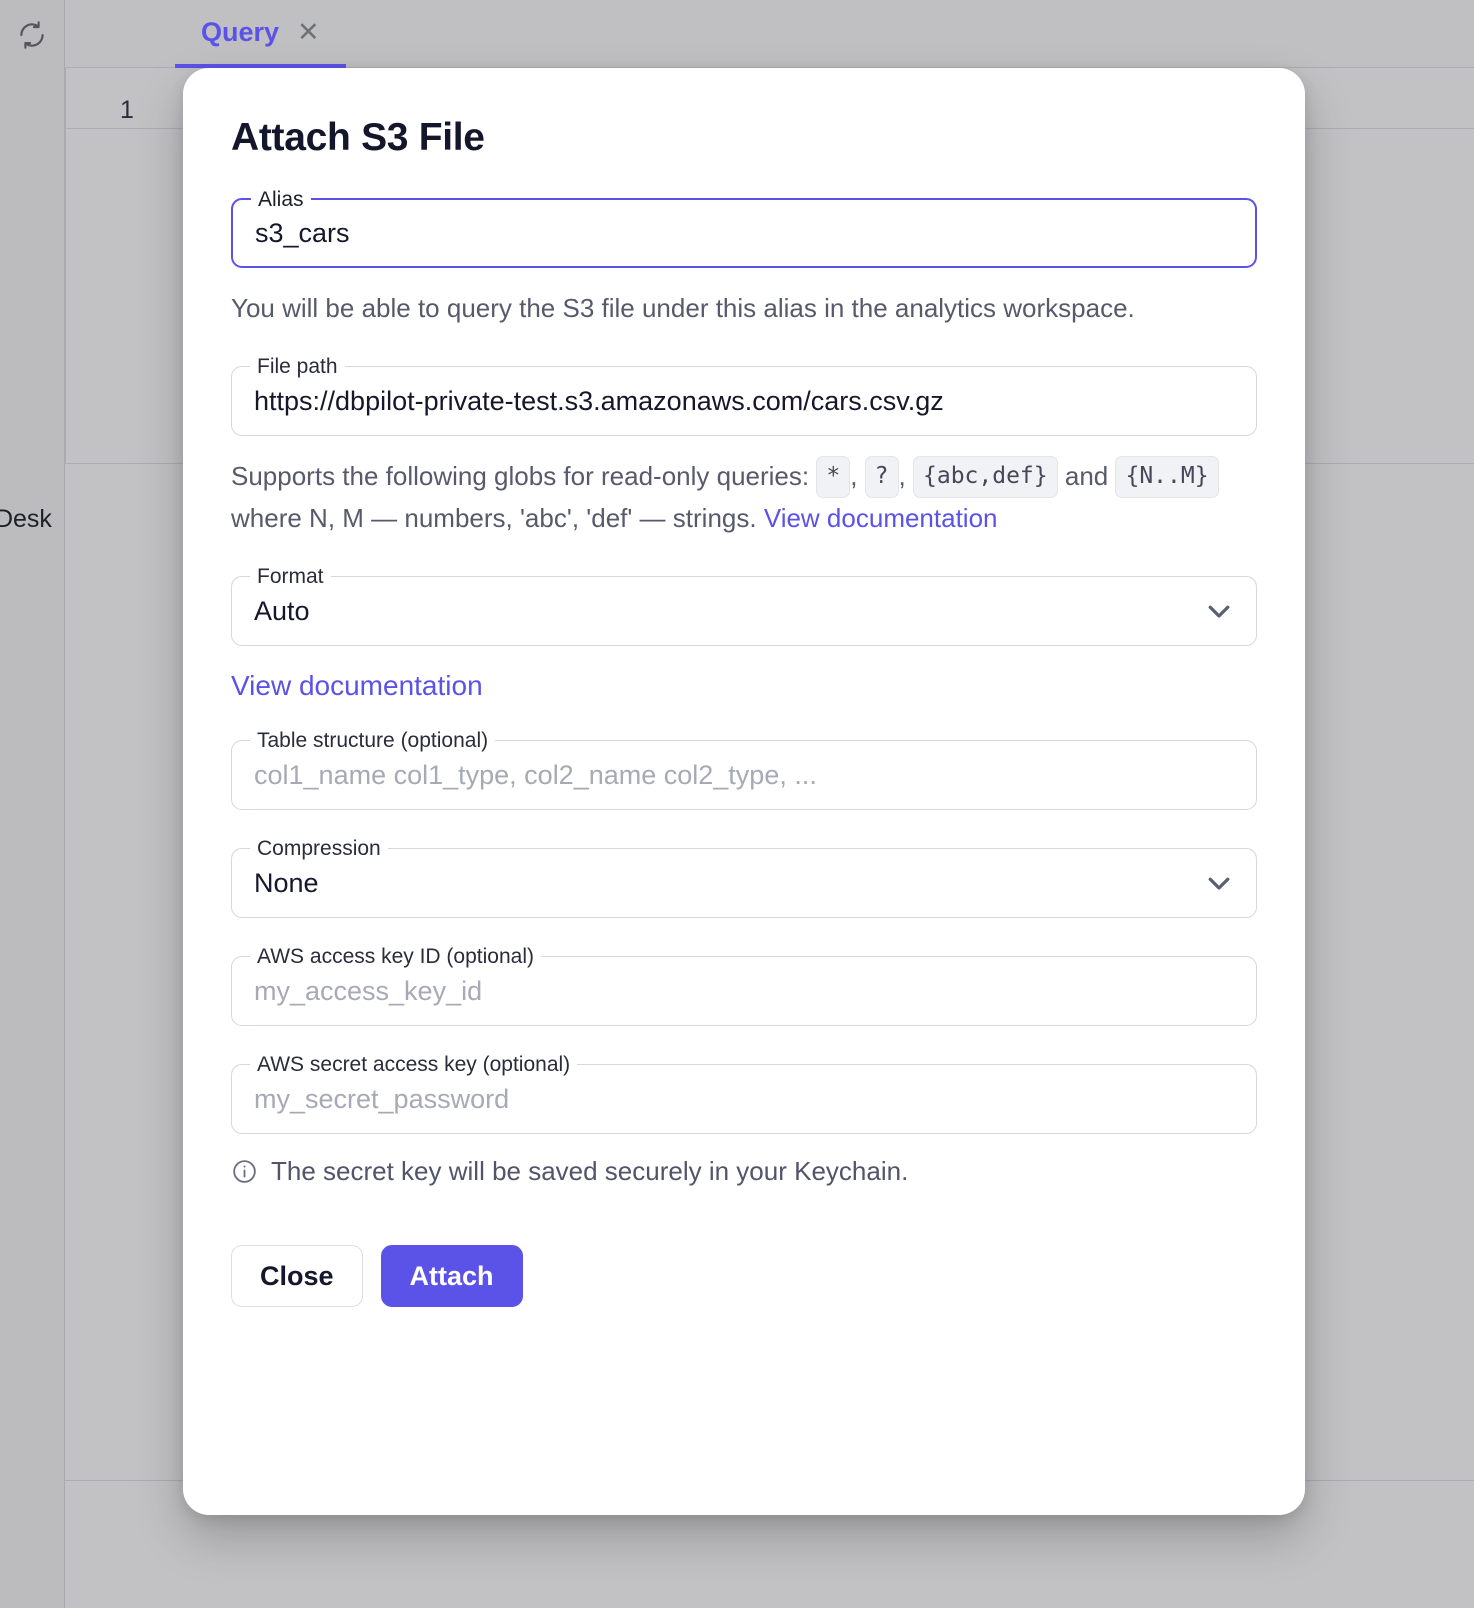  What do you see at coordinates (26, 519) in the screenshot?
I see `breadcrumb-path: /Desk` at bounding box center [26, 519].